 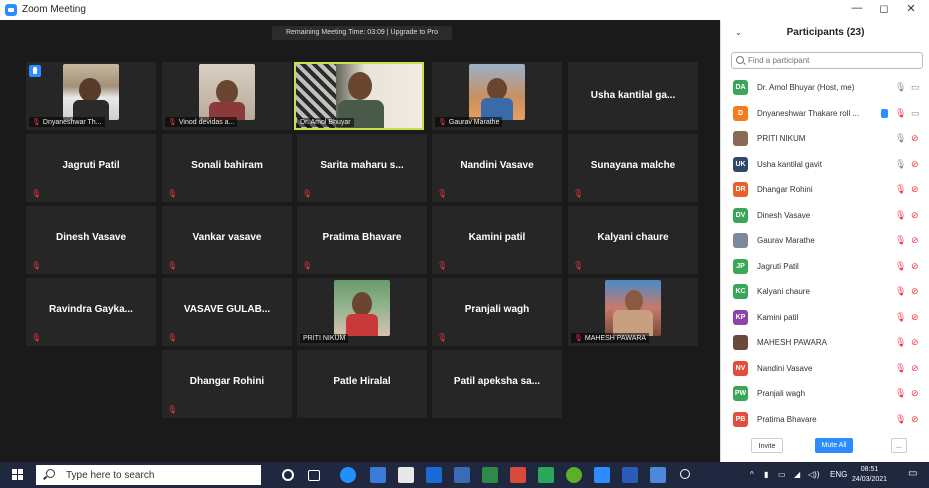 What do you see at coordinates (18, 475) in the screenshot?
I see `windows-start-icon` at bounding box center [18, 475].